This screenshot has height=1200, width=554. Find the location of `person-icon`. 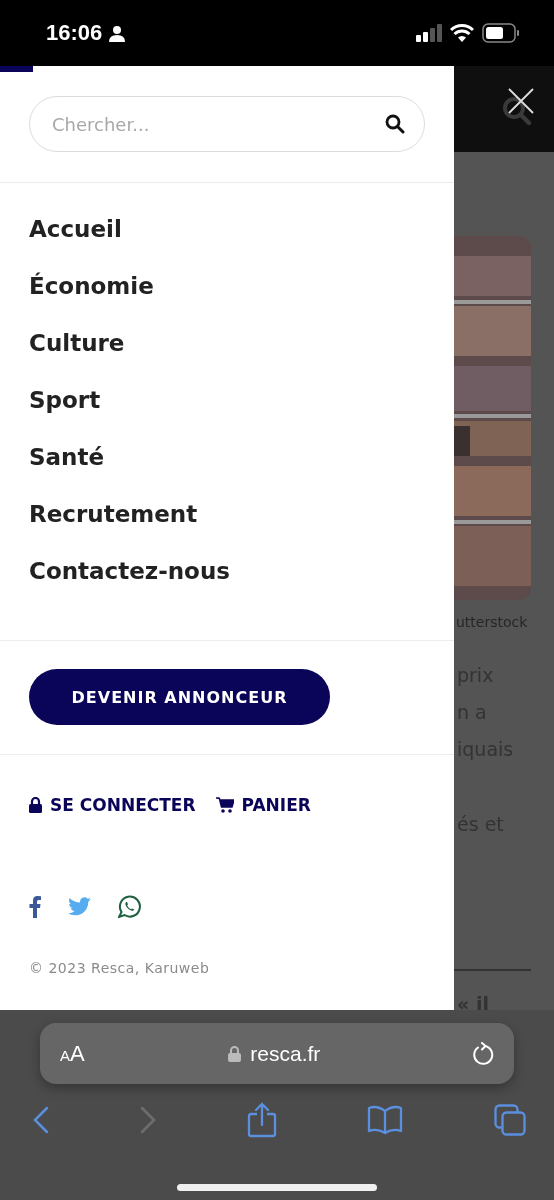

person-icon is located at coordinates (117, 33).